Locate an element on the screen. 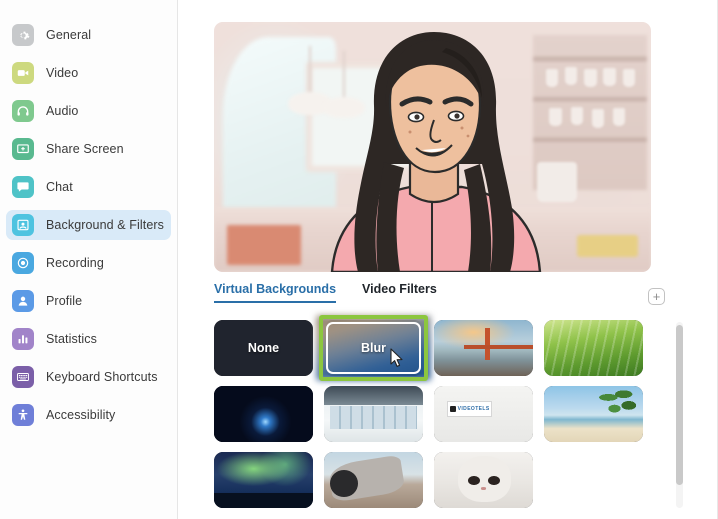 The width and height of the screenshot is (718, 519). background-tile-label: None is located at coordinates (263, 348).